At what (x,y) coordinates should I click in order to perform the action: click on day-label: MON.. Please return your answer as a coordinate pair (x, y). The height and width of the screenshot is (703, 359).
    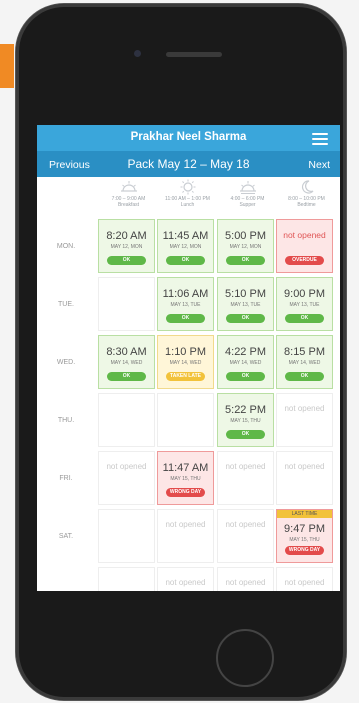
    Looking at the image, I should click on (66, 246).